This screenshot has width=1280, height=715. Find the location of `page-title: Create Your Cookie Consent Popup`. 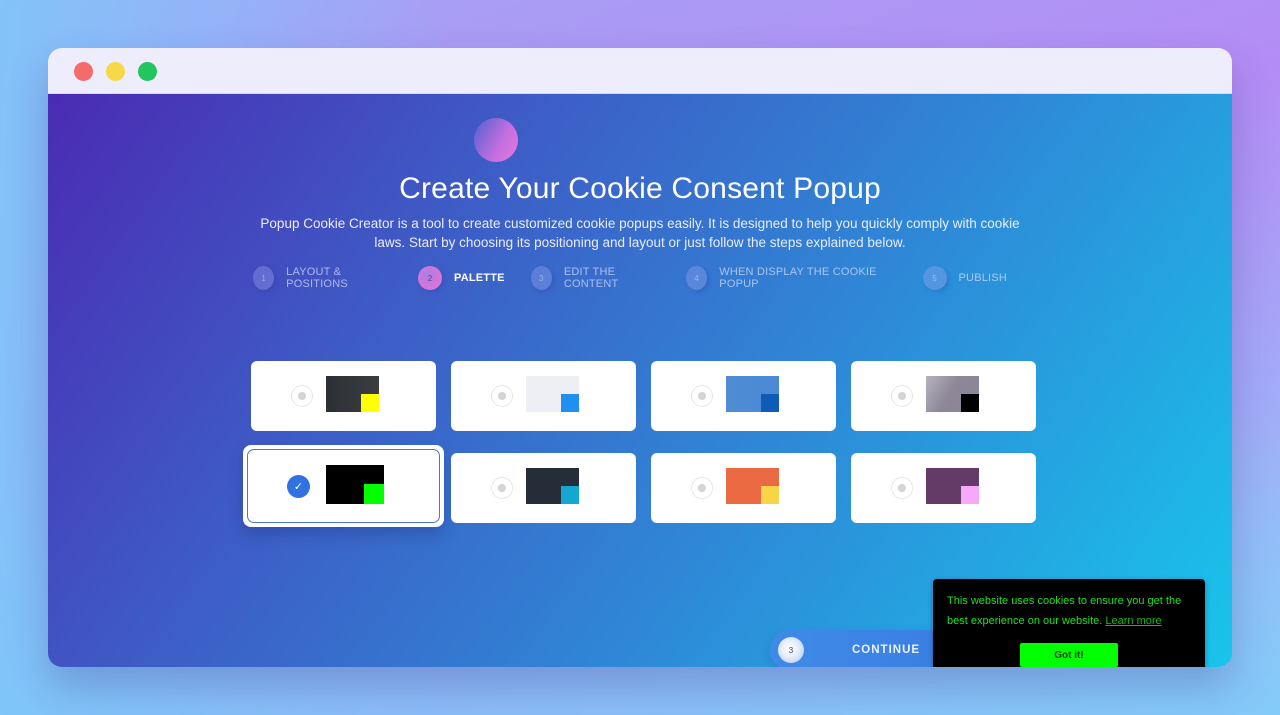

page-title: Create Your Cookie Consent Popup is located at coordinates (640, 188).